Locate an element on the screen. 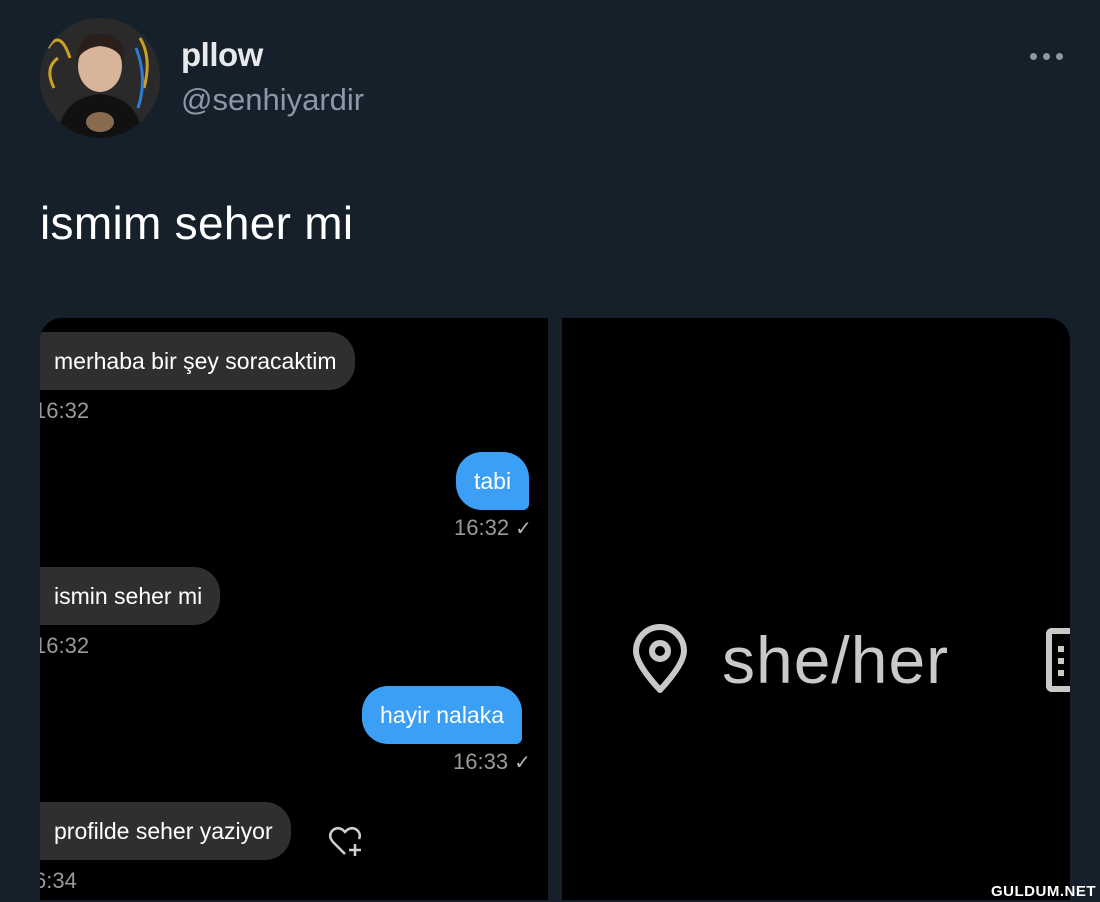  message-bubble-incoming: ismin seher mi is located at coordinates (130, 596).